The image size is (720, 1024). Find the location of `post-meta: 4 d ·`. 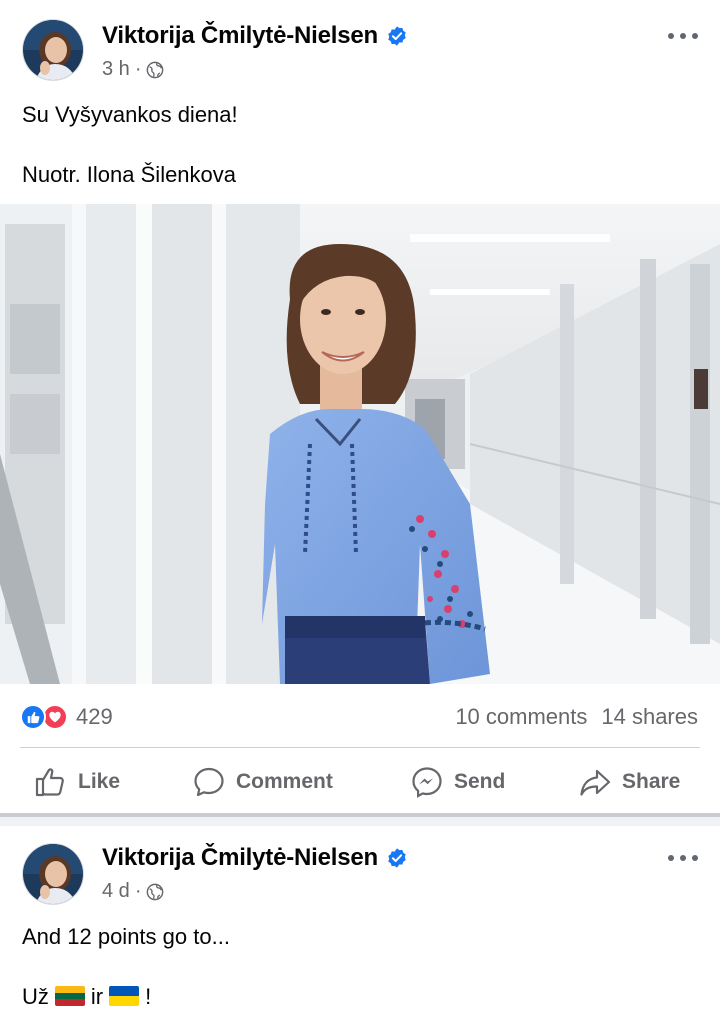

post-meta: 4 d · is located at coordinates (133, 891).